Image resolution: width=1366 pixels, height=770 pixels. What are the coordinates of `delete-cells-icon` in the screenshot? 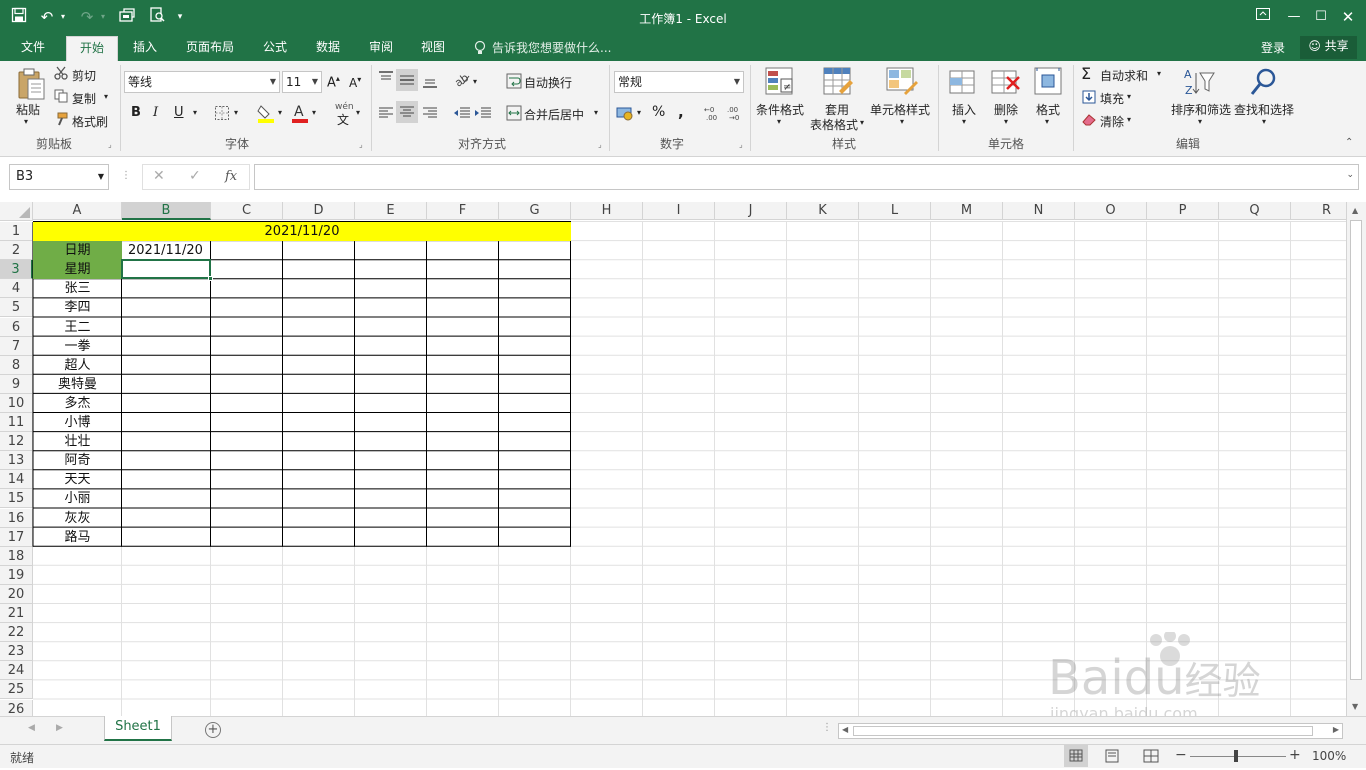 It's located at (1006, 83).